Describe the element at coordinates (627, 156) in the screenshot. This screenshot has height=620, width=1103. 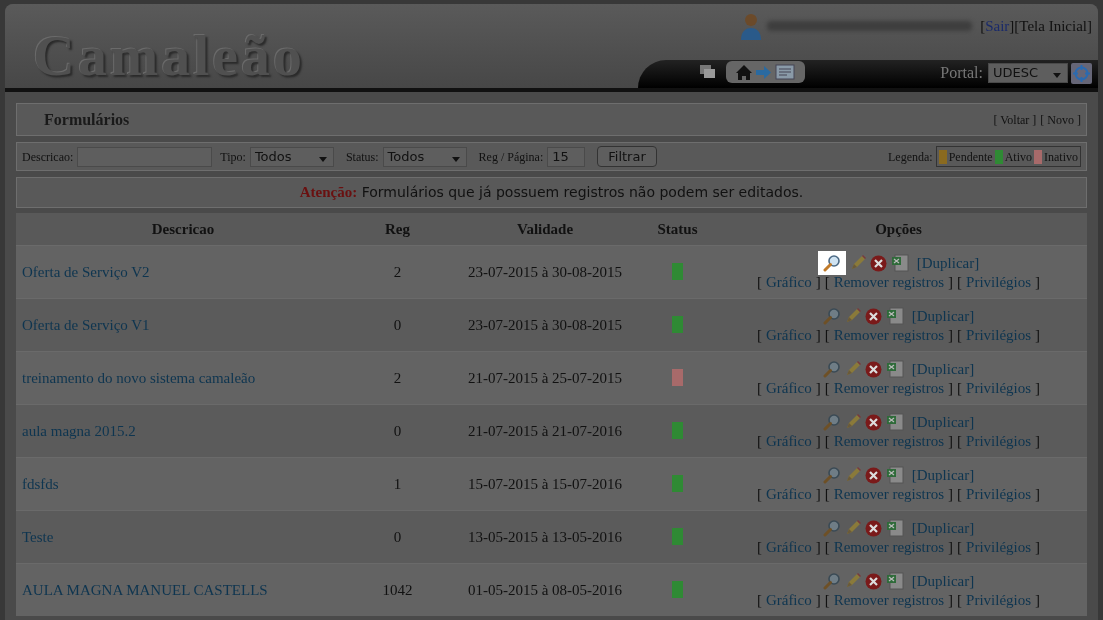
I see `filter-button: Filtrar` at that location.